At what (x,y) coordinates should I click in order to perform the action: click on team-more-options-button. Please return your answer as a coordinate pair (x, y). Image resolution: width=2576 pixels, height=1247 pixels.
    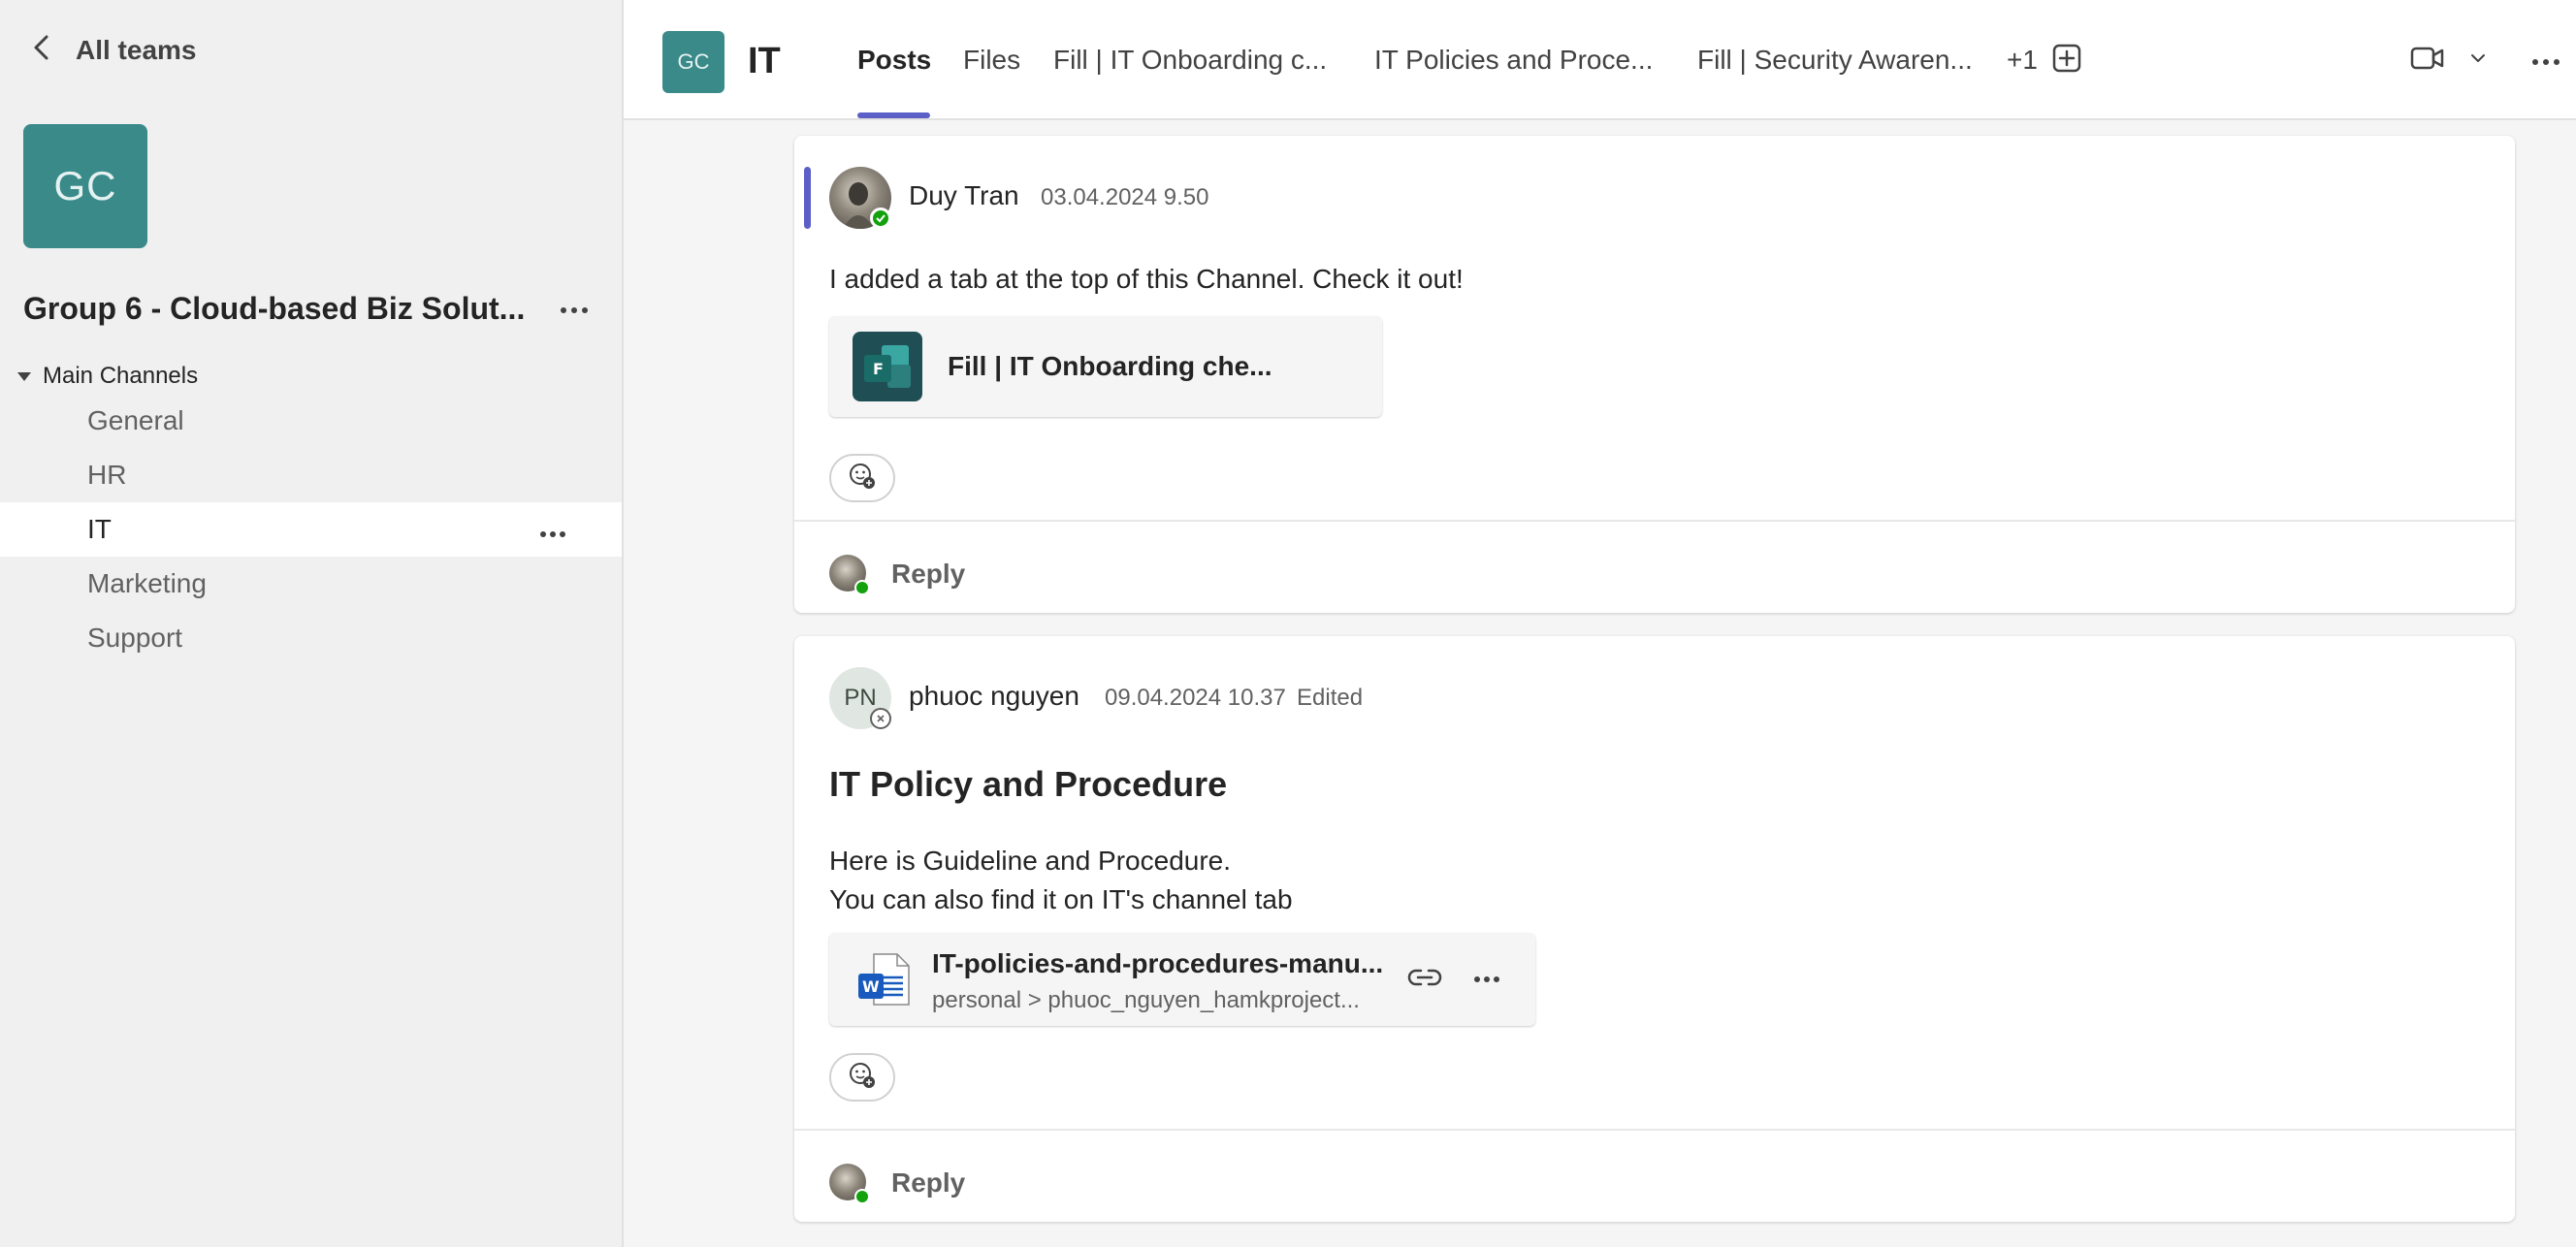
    Looking at the image, I should click on (574, 310).